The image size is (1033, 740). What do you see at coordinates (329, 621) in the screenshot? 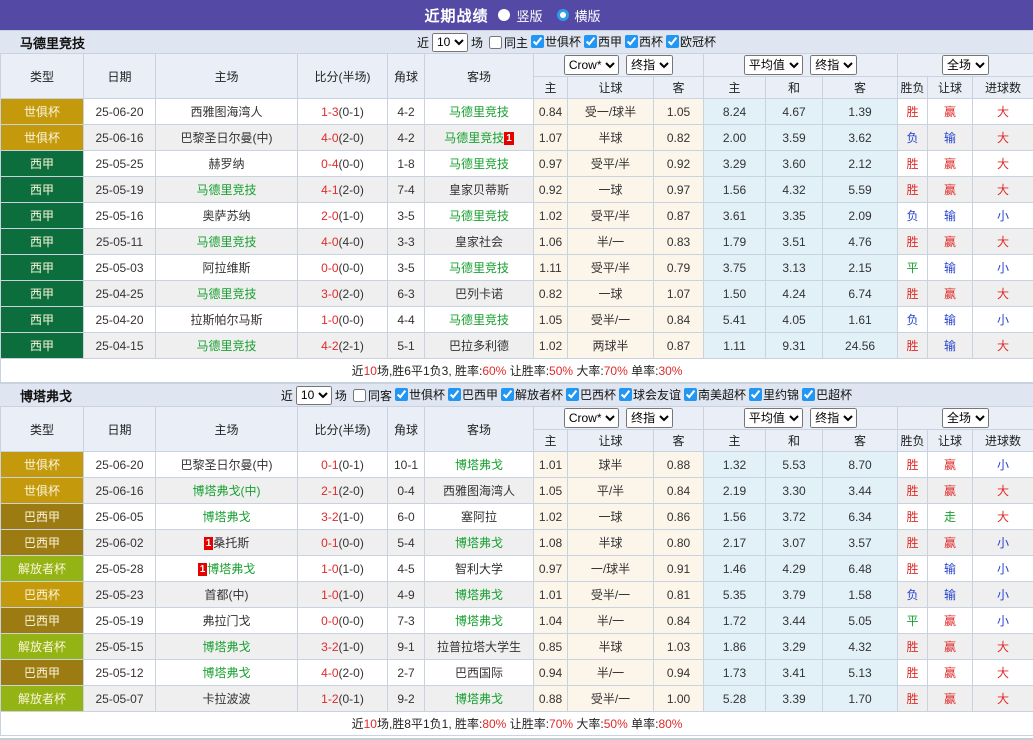
I see `full-time-score: 0-0` at bounding box center [329, 621].